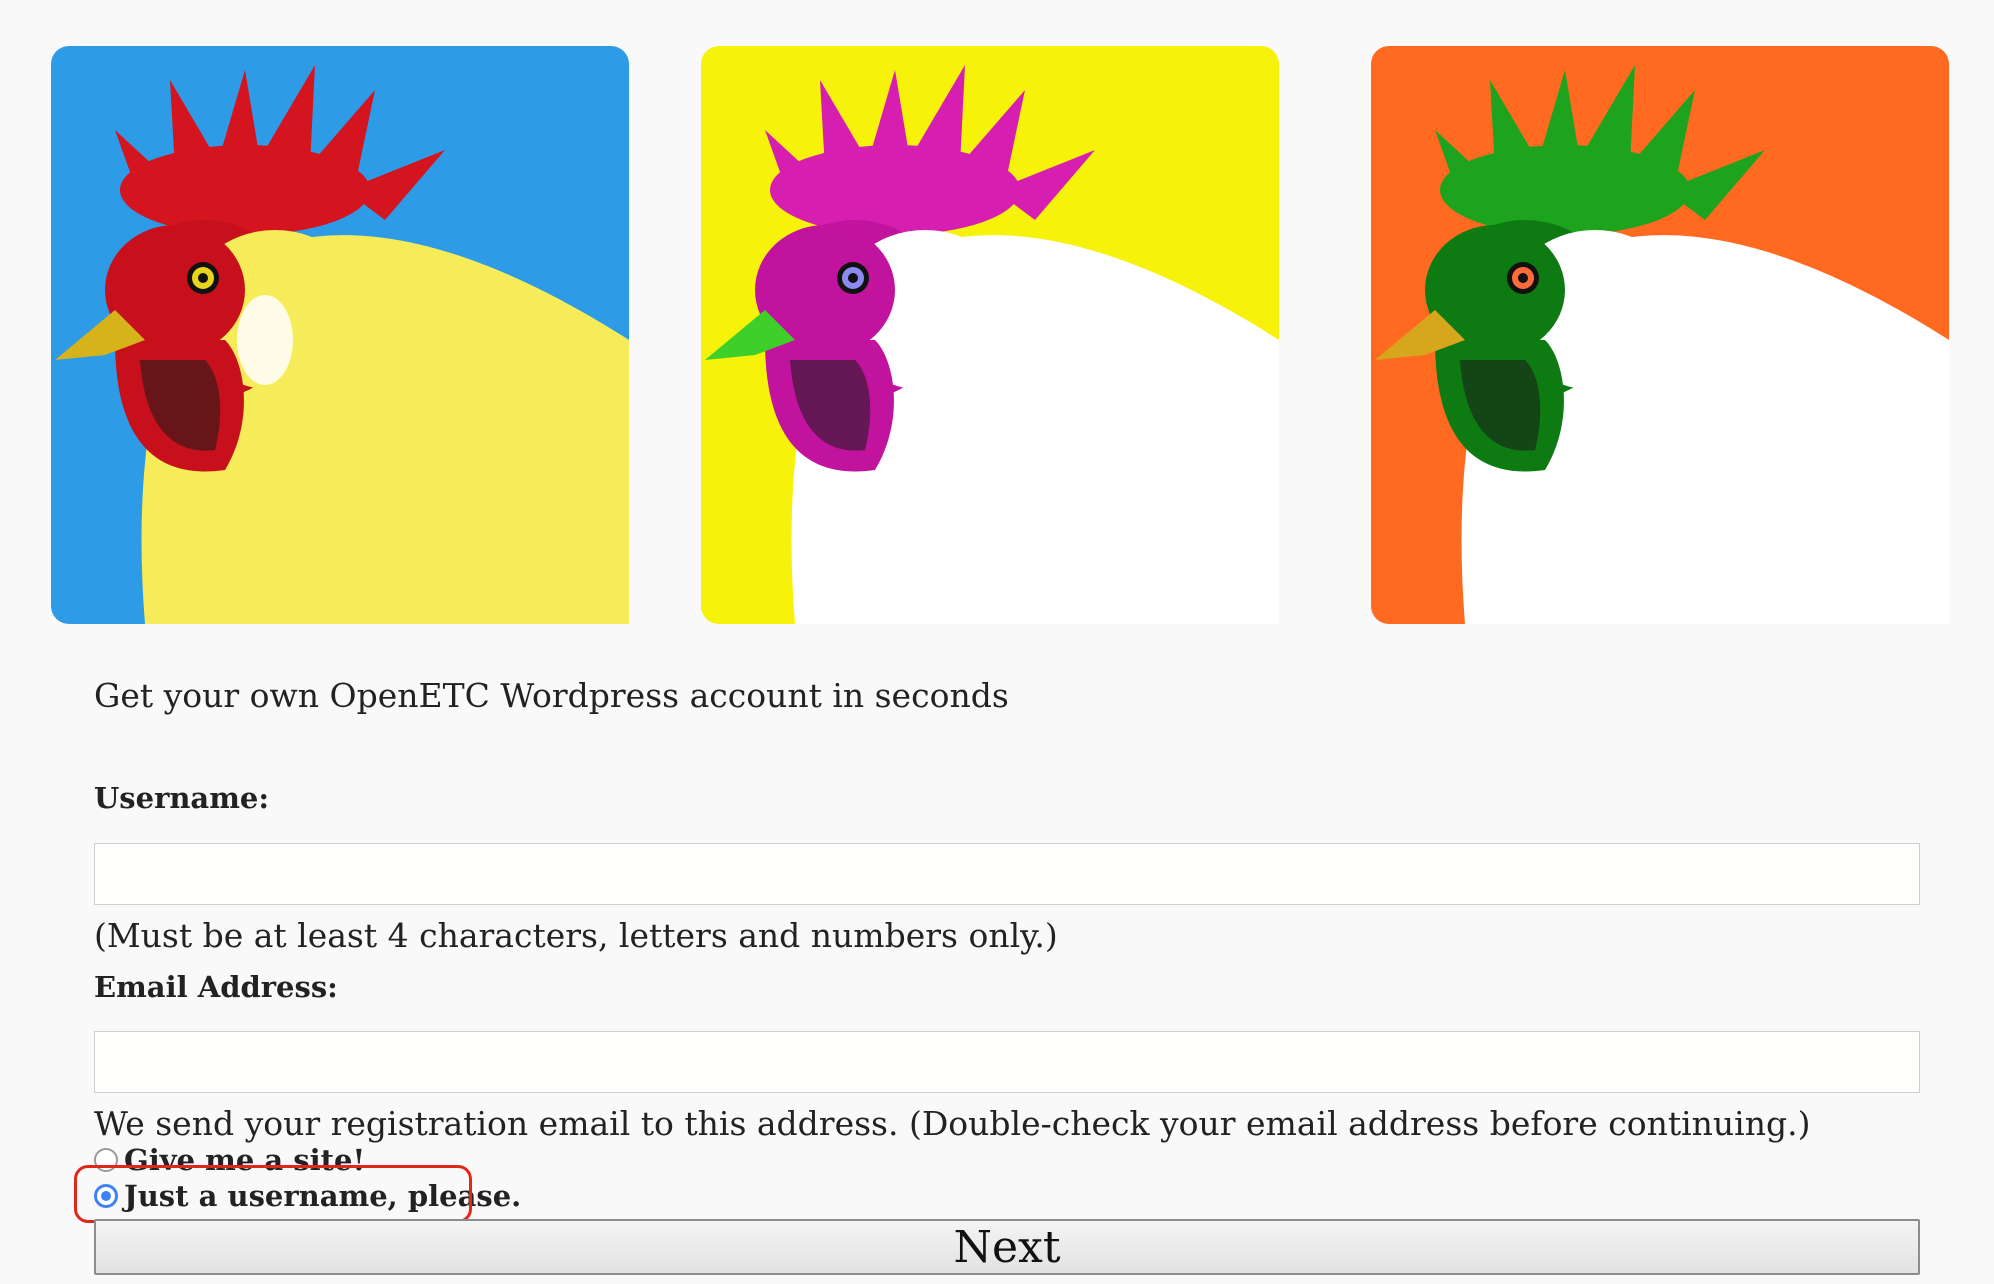 This screenshot has width=1994, height=1284. I want to click on just-username-radio, so click(106, 1196).